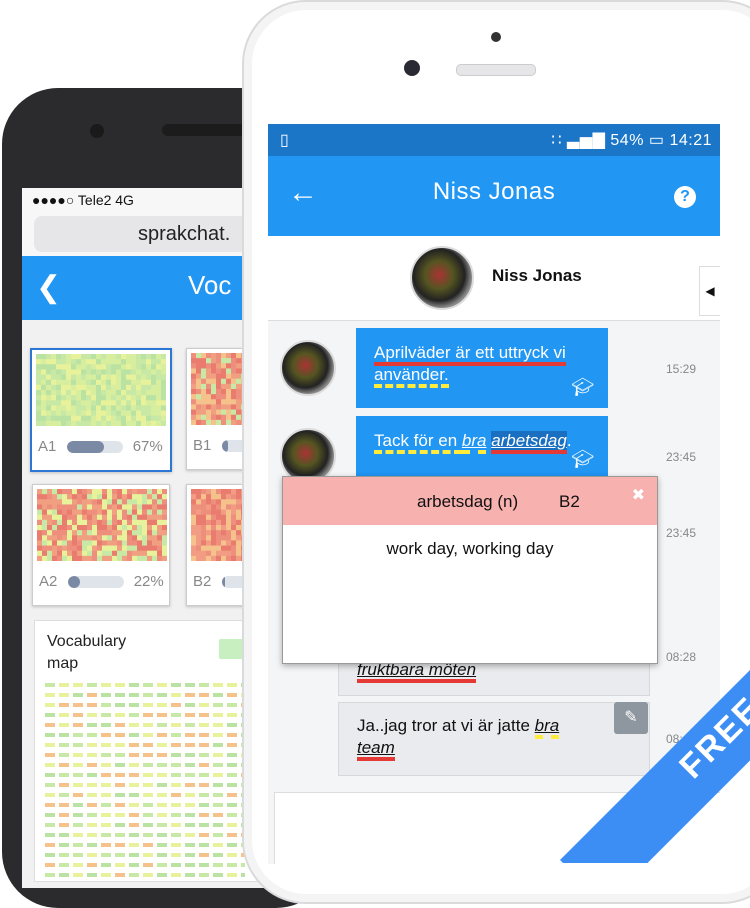 Image resolution: width=750 pixels, height=908 pixels. I want to click on pencil-icon: ✎, so click(631, 718).